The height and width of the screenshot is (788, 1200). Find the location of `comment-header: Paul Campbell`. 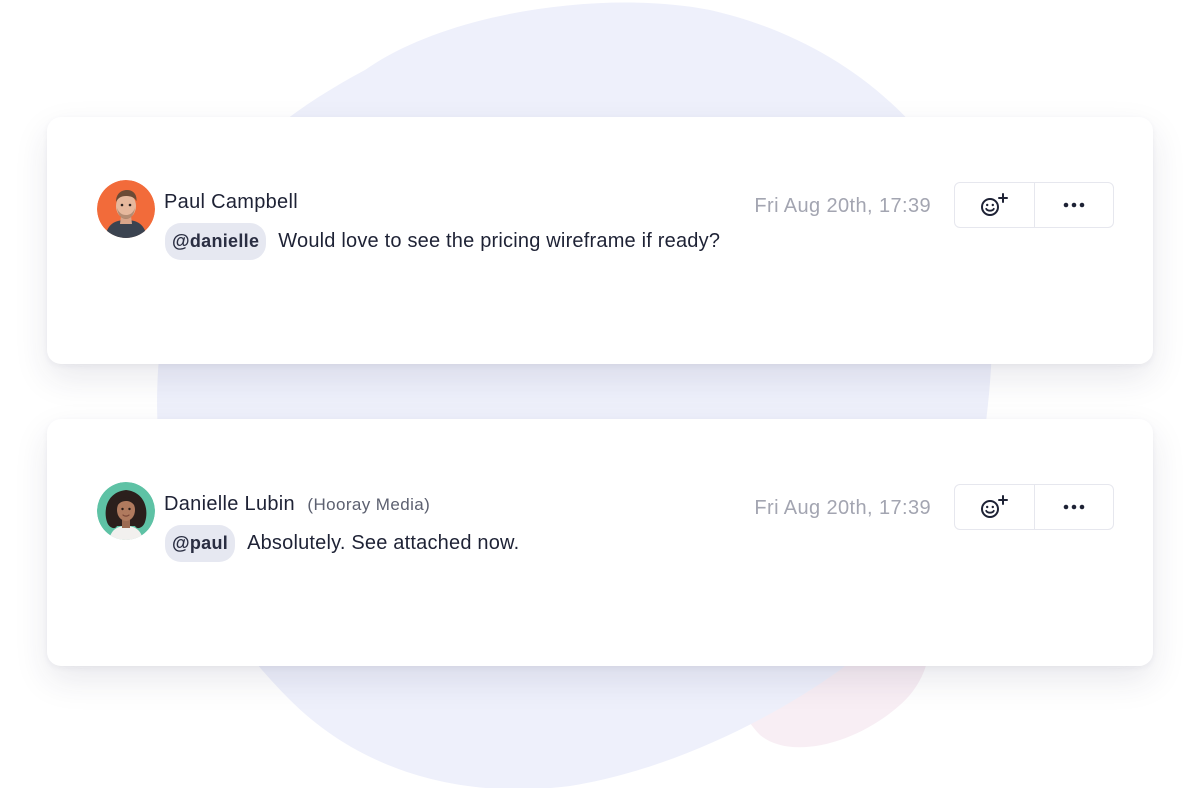

comment-header: Paul Campbell is located at coordinates (231, 202).